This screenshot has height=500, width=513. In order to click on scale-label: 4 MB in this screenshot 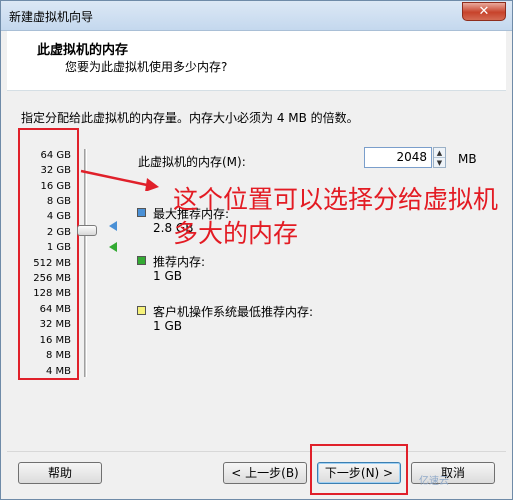, I will do `click(58, 371)`.